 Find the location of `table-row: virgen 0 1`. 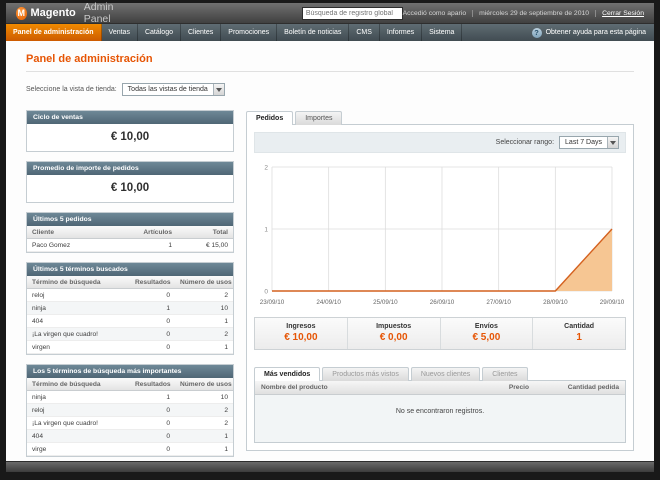

table-row: virgen 0 1 is located at coordinates (130, 347).